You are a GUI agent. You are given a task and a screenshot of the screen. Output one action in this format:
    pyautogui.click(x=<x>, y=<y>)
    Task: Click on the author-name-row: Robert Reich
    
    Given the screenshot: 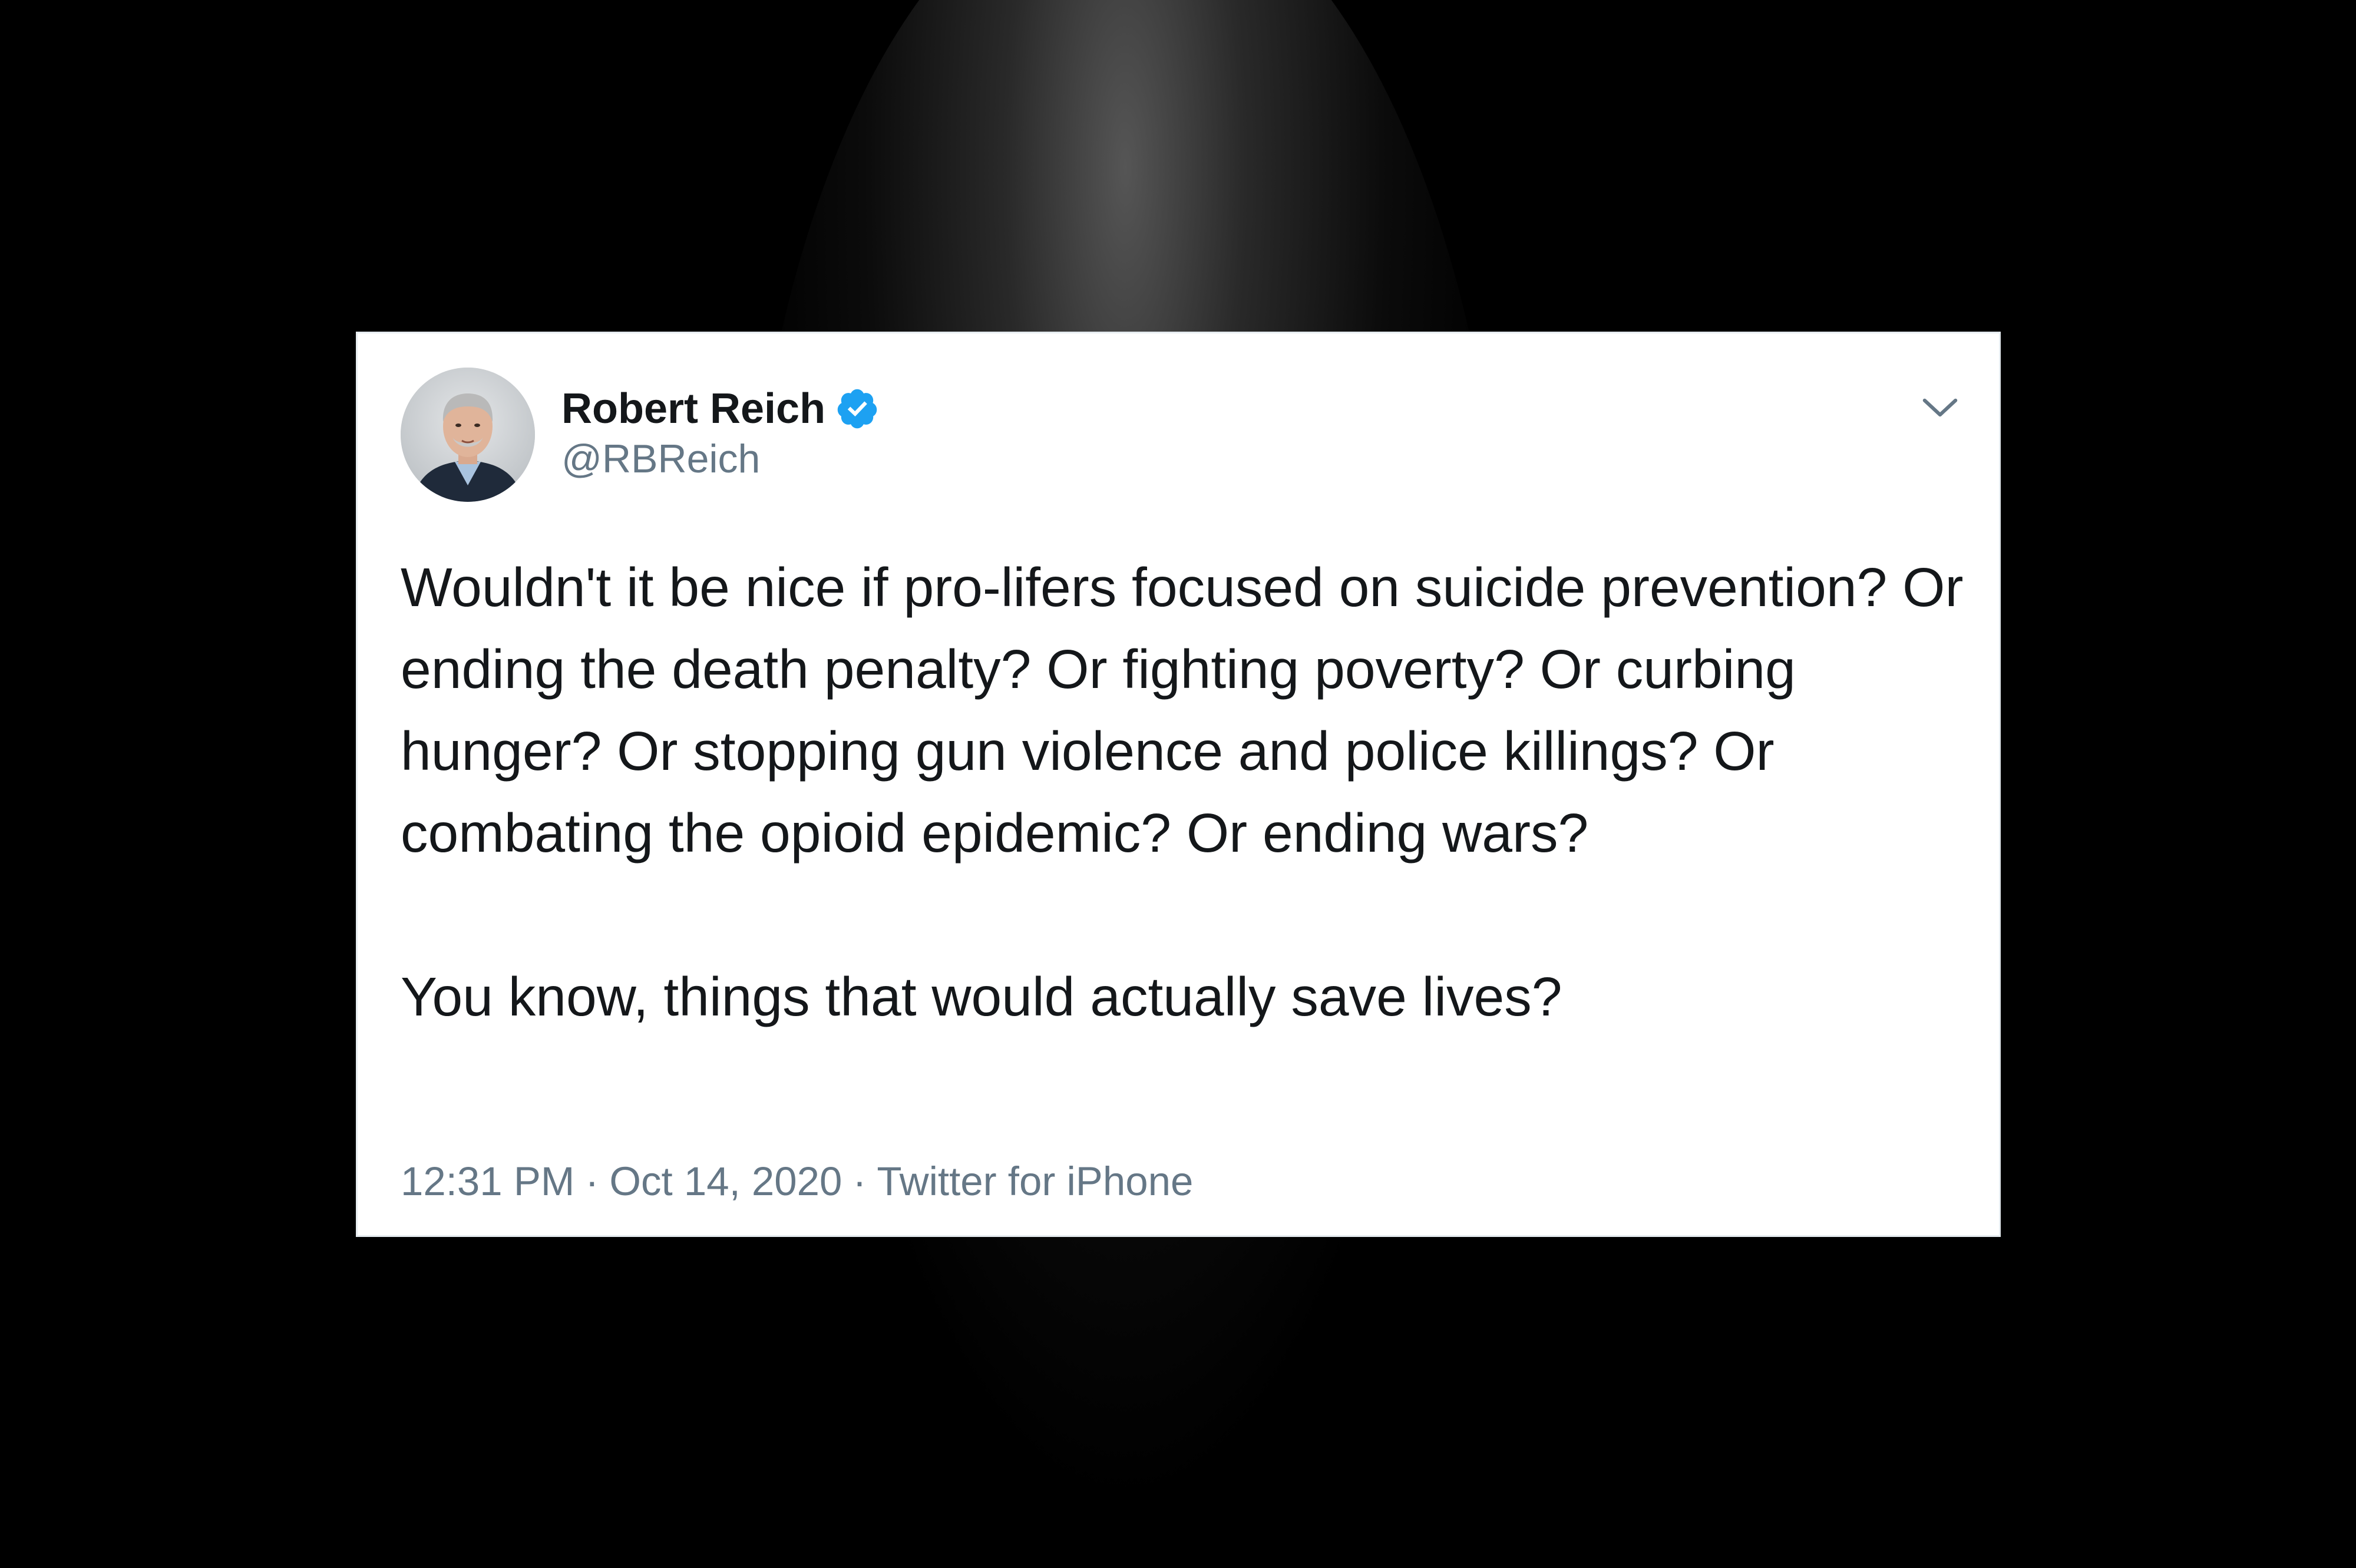 What is the action you would take?
    pyautogui.click(x=720, y=408)
    